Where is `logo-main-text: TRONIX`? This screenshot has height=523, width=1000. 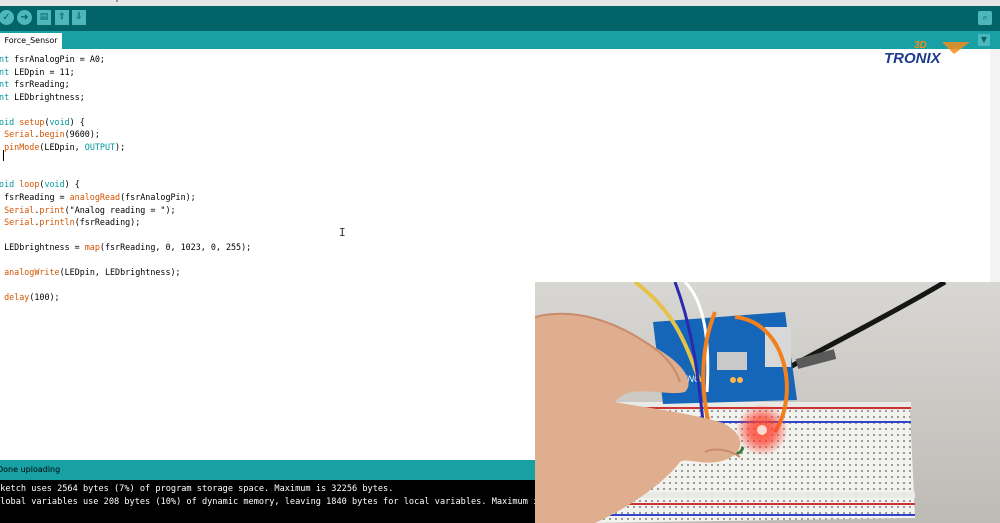 logo-main-text: TRONIX is located at coordinates (913, 58).